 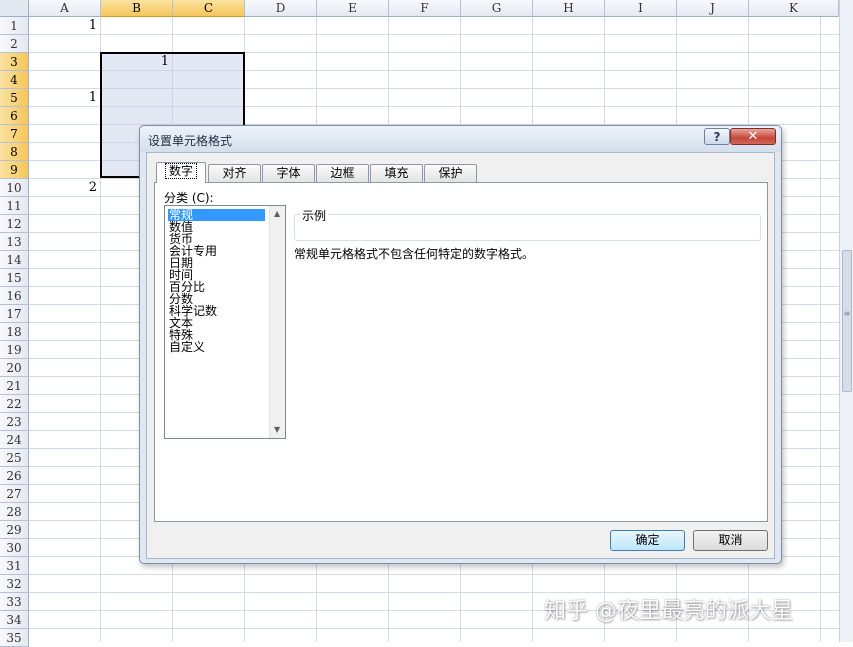 What do you see at coordinates (14, 440) in the screenshot?
I see `row-header: 24` at bounding box center [14, 440].